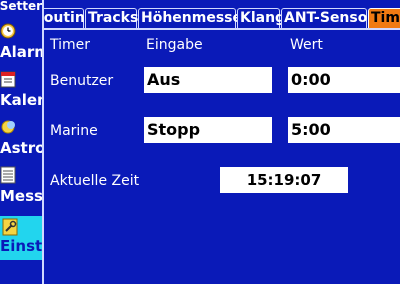 The height and width of the screenshot is (284, 400). I want to click on tab-tracks: Tracks, so click(111, 18).